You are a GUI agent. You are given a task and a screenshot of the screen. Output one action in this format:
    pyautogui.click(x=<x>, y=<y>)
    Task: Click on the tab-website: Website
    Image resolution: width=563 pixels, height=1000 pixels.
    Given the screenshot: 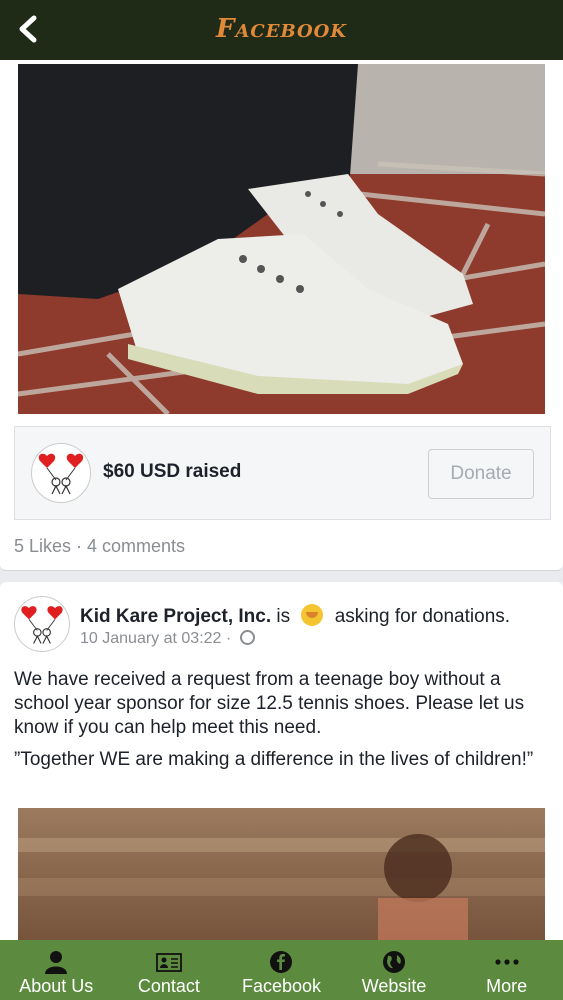 What is the action you would take?
    pyautogui.click(x=394, y=970)
    